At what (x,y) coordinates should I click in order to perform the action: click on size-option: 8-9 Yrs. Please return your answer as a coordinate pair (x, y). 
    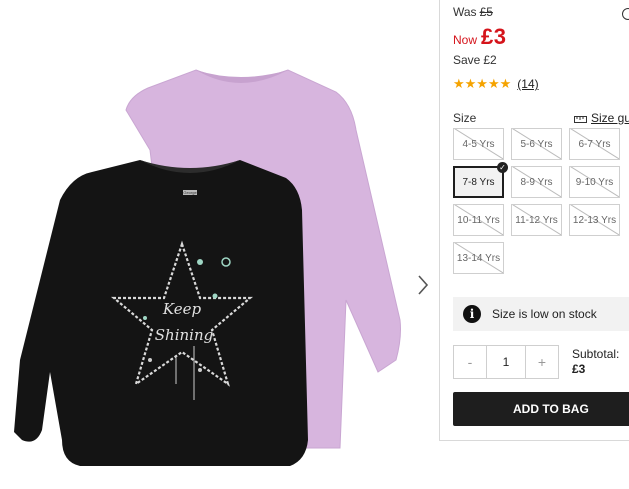
    Looking at the image, I should click on (536, 182).